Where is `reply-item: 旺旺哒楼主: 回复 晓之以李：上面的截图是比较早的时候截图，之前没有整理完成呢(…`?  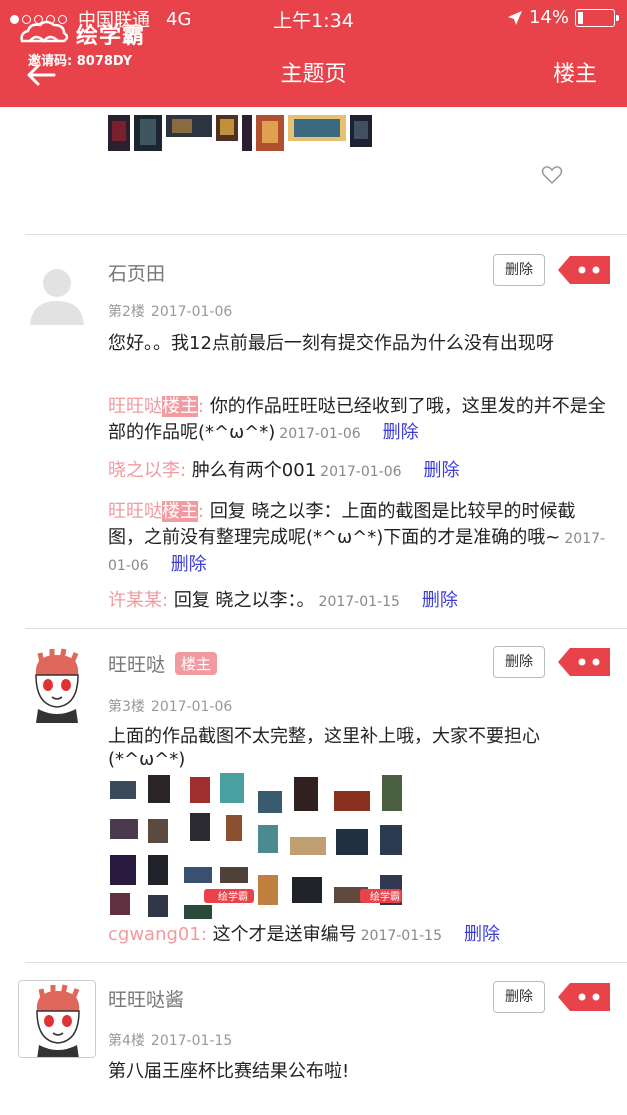
reply-item: 旺旺哒楼主: 回复 晓之以李：上面的截图是比较早的时候截图，之前没有整理完成呢(… is located at coordinates (358, 539).